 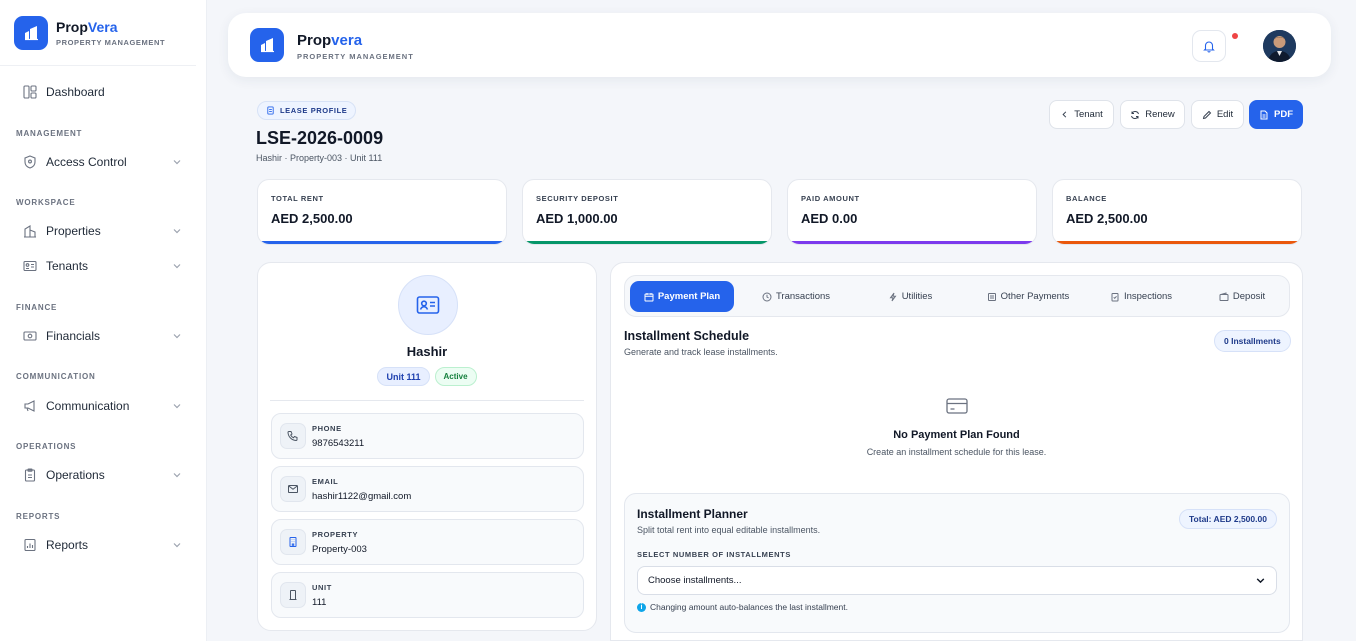 I want to click on sidebar-item-dashboard: Dashboard, so click(x=102, y=92).